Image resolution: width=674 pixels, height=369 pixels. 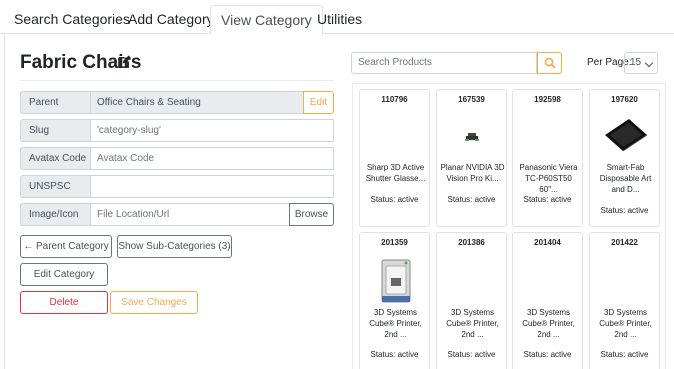 I want to click on save-changes-button: Save Changes, so click(x=154, y=302).